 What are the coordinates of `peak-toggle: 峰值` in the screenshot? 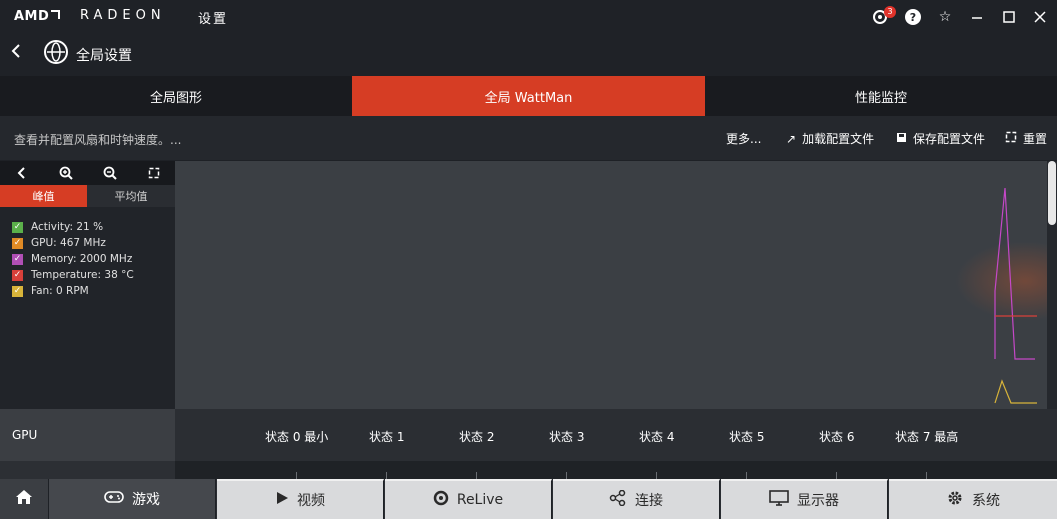 It's located at (43, 196).